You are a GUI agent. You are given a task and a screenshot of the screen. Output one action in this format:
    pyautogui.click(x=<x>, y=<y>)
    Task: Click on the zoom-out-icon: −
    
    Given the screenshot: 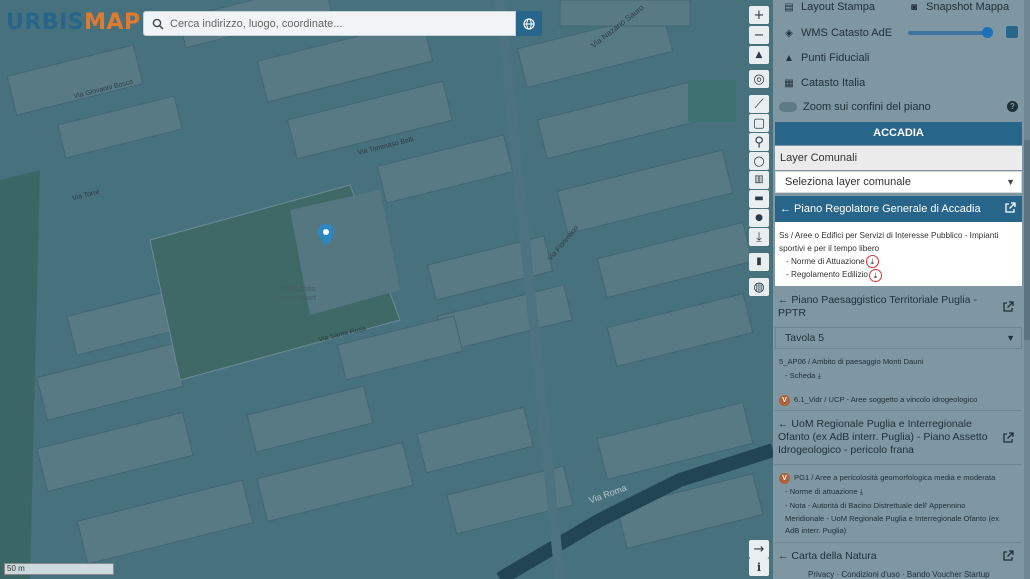 What is the action you would take?
    pyautogui.click(x=759, y=35)
    